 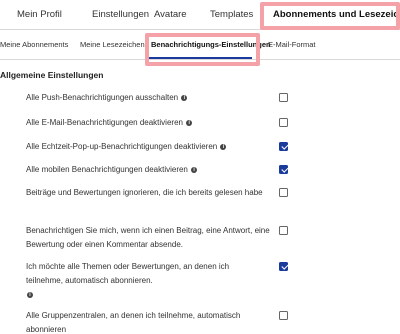 What do you see at coordinates (283, 146) in the screenshot?
I see `checkbox-popup-off` at bounding box center [283, 146].